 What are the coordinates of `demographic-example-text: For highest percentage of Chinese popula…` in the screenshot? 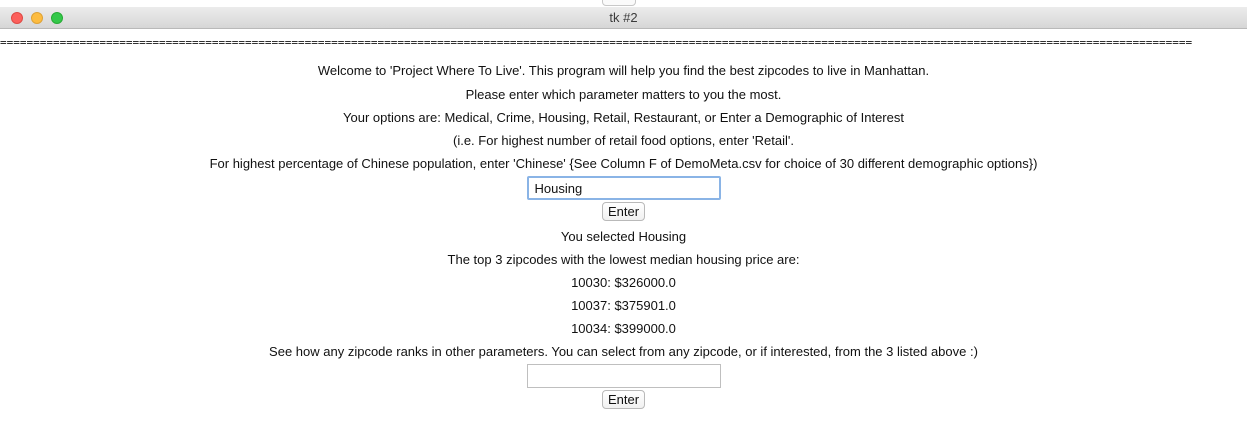 It's located at (623, 163).